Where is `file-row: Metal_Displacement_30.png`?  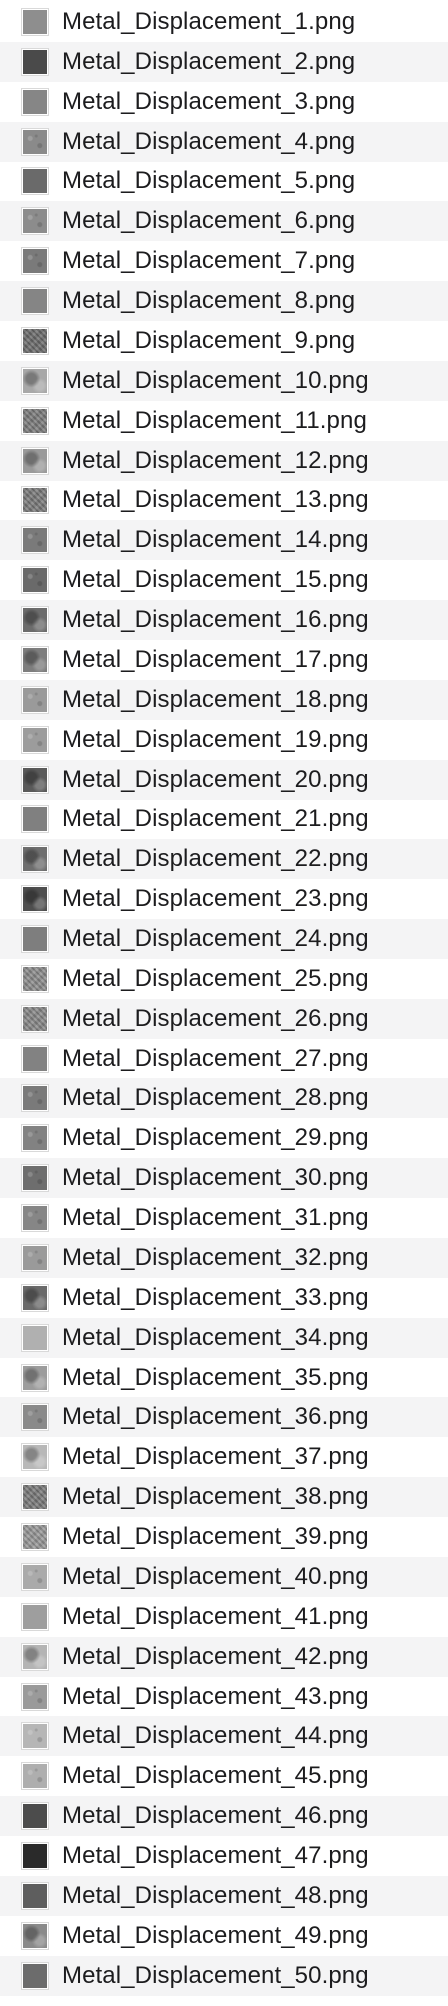 file-row: Metal_Displacement_30.png is located at coordinates (224, 1178).